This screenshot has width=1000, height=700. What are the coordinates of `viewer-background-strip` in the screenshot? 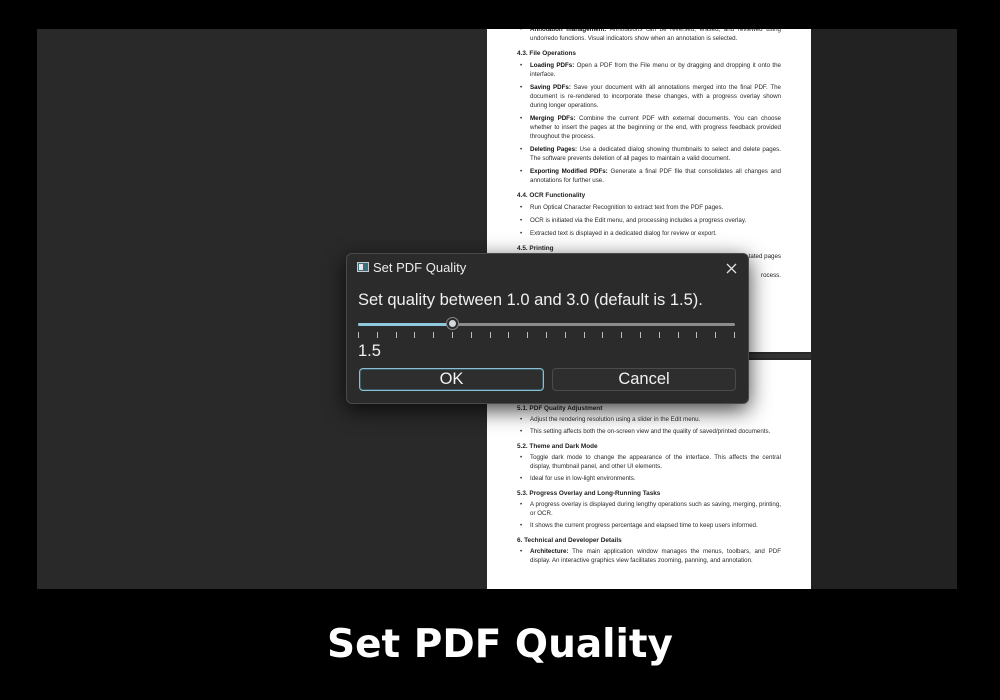 It's located at (884, 309).